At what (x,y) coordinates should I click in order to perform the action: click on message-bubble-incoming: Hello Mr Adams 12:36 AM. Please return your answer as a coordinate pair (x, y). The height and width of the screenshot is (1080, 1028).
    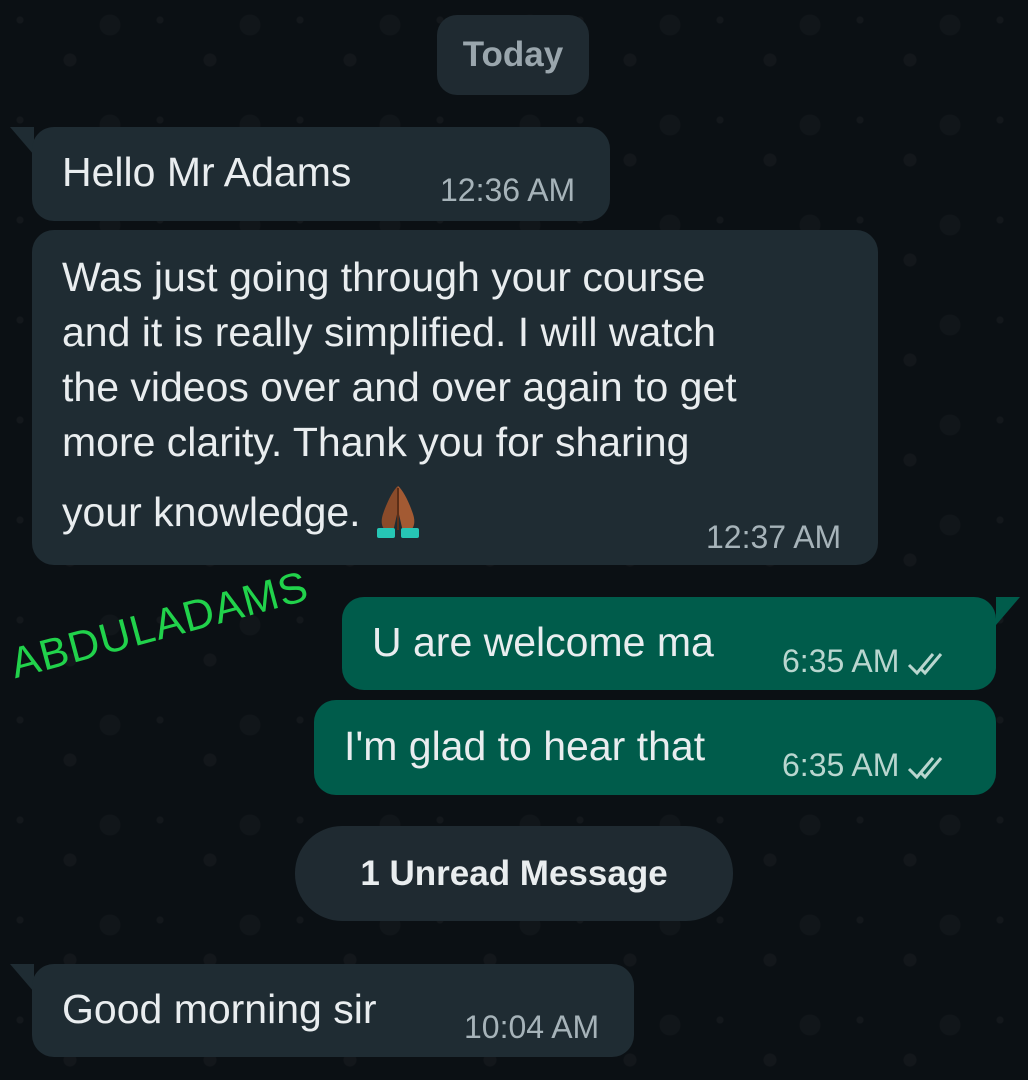
    Looking at the image, I should click on (321, 174).